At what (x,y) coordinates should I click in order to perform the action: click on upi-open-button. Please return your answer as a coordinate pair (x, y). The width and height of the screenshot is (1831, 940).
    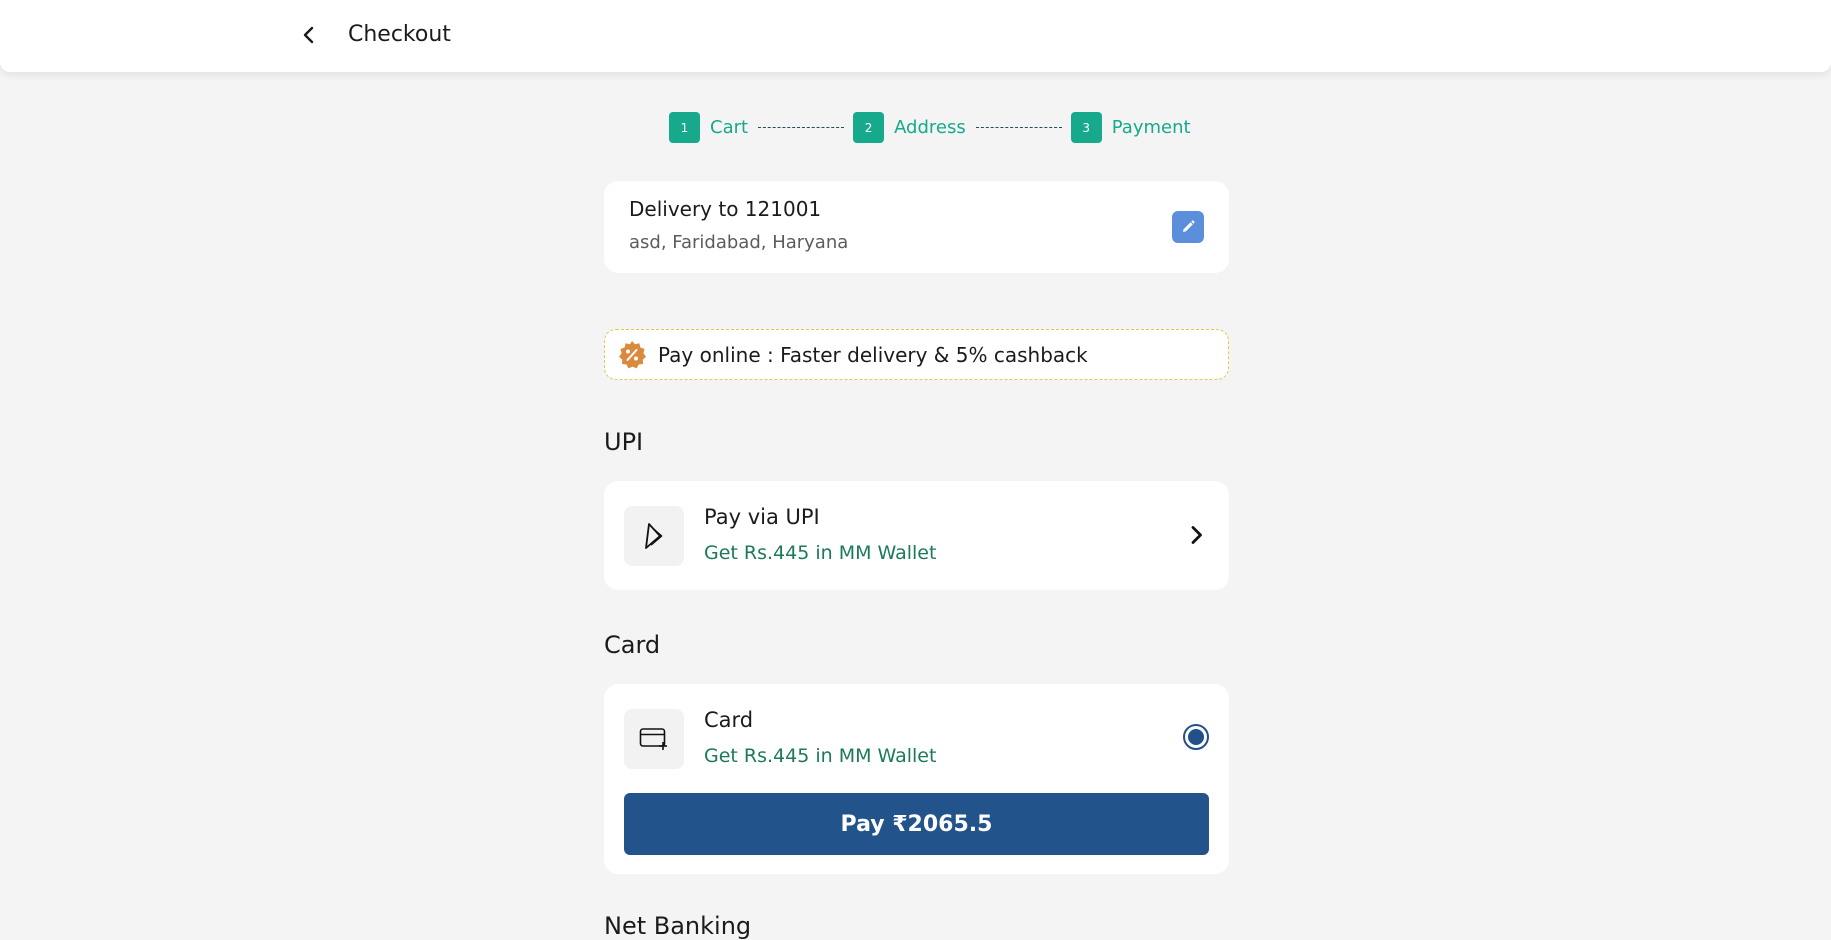
    Looking at the image, I should click on (1197, 535).